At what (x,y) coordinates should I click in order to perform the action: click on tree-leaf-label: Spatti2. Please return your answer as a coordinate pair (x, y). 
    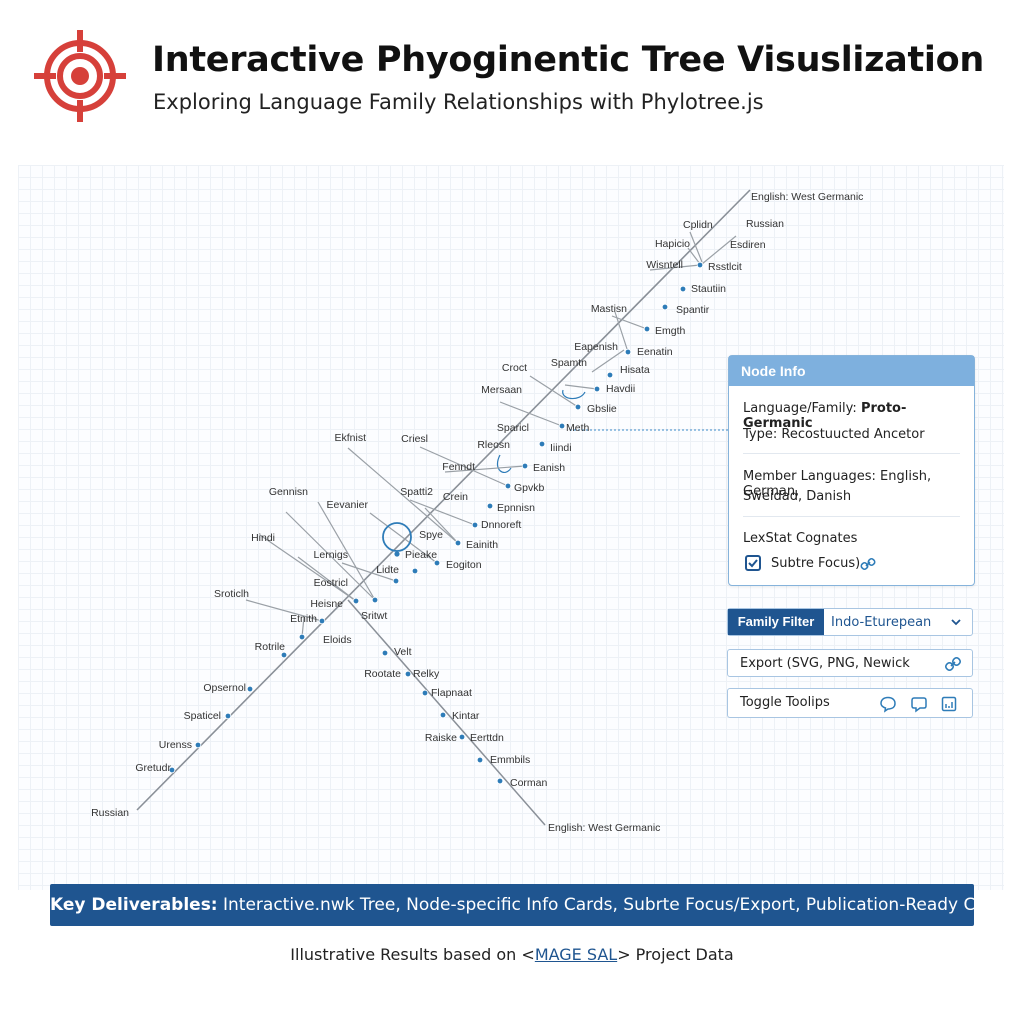
    Looking at the image, I should click on (416, 492).